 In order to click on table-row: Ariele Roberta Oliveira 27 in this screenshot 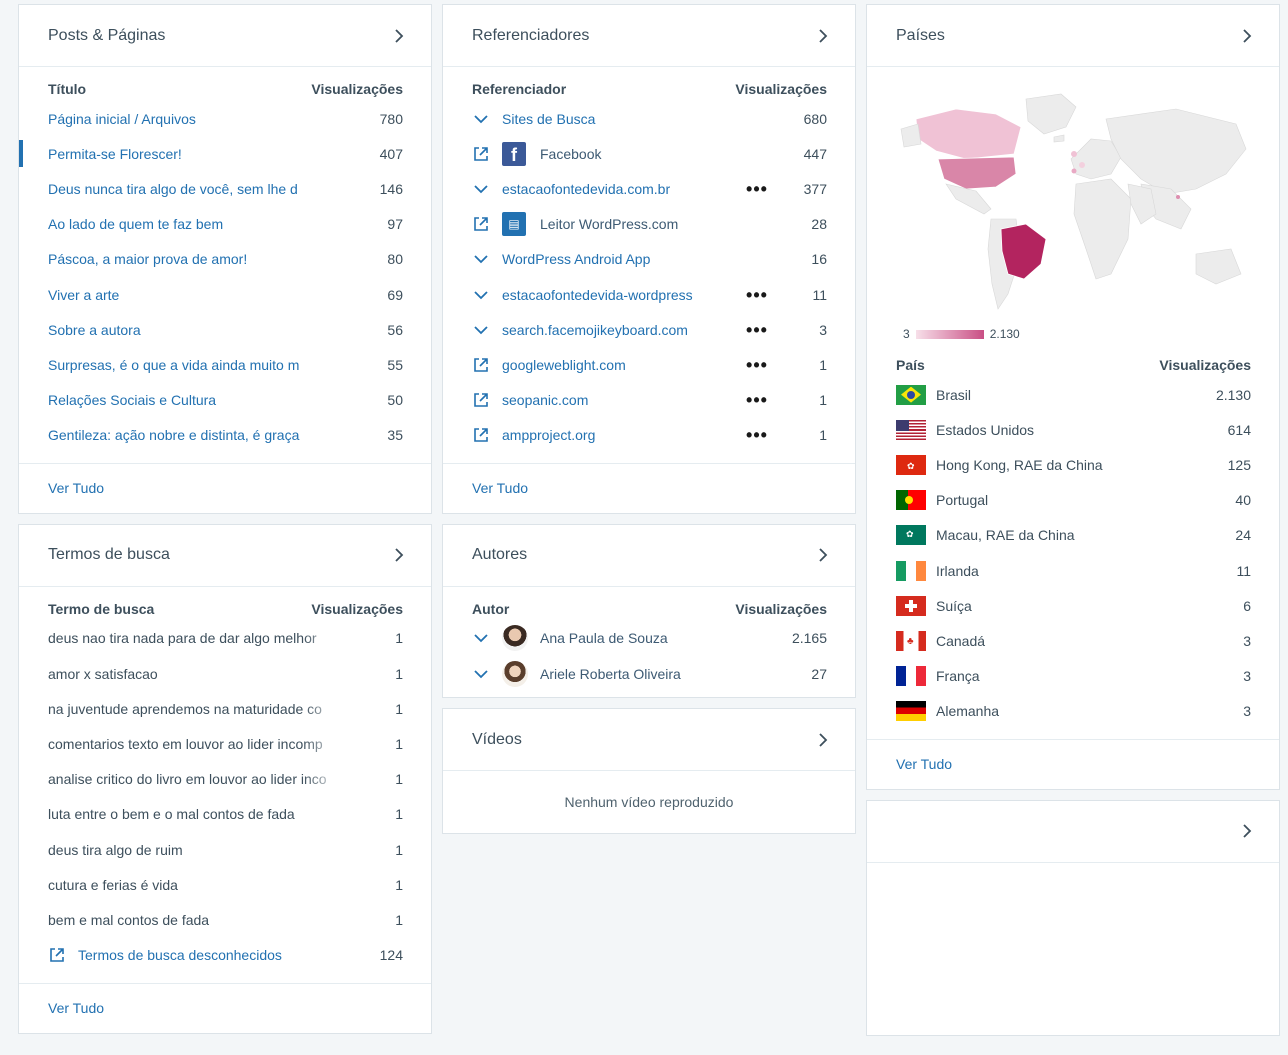, I will do `click(649, 673)`.